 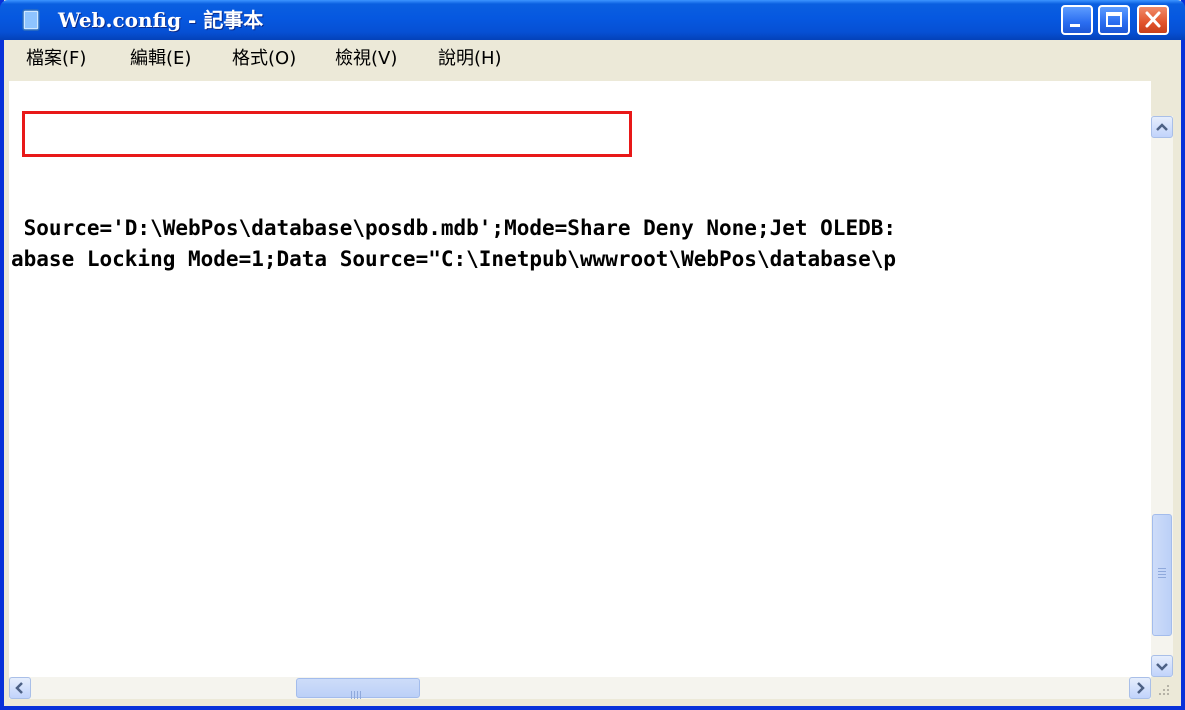 What do you see at coordinates (1140, 688) in the screenshot?
I see `scroll-right-button` at bounding box center [1140, 688].